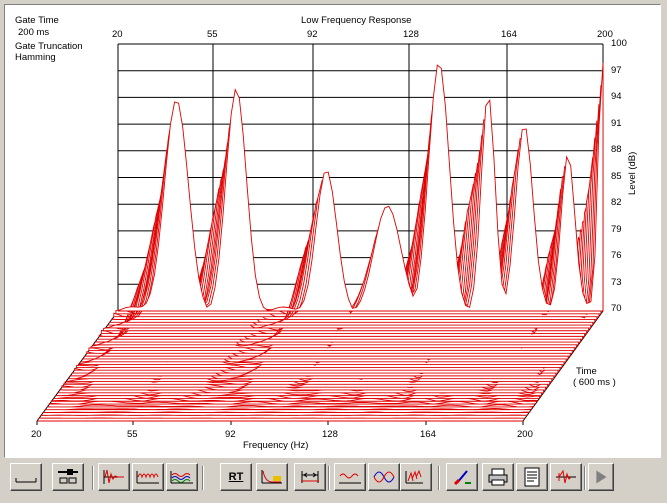  What do you see at coordinates (428, 434) in the screenshot?
I see `bottom-frequency-tick-label: 164` at bounding box center [428, 434].